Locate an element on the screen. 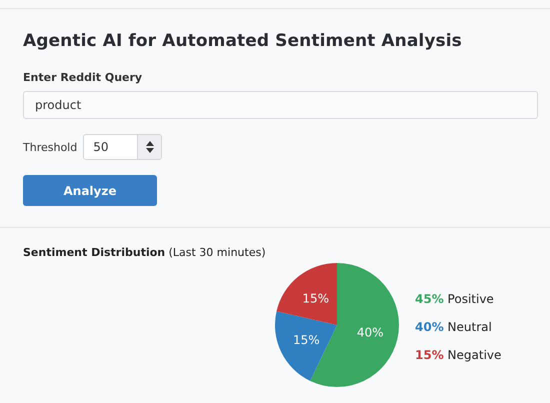 Image resolution: width=550 pixels, height=403 pixels. slice-label: 40% is located at coordinates (370, 333).